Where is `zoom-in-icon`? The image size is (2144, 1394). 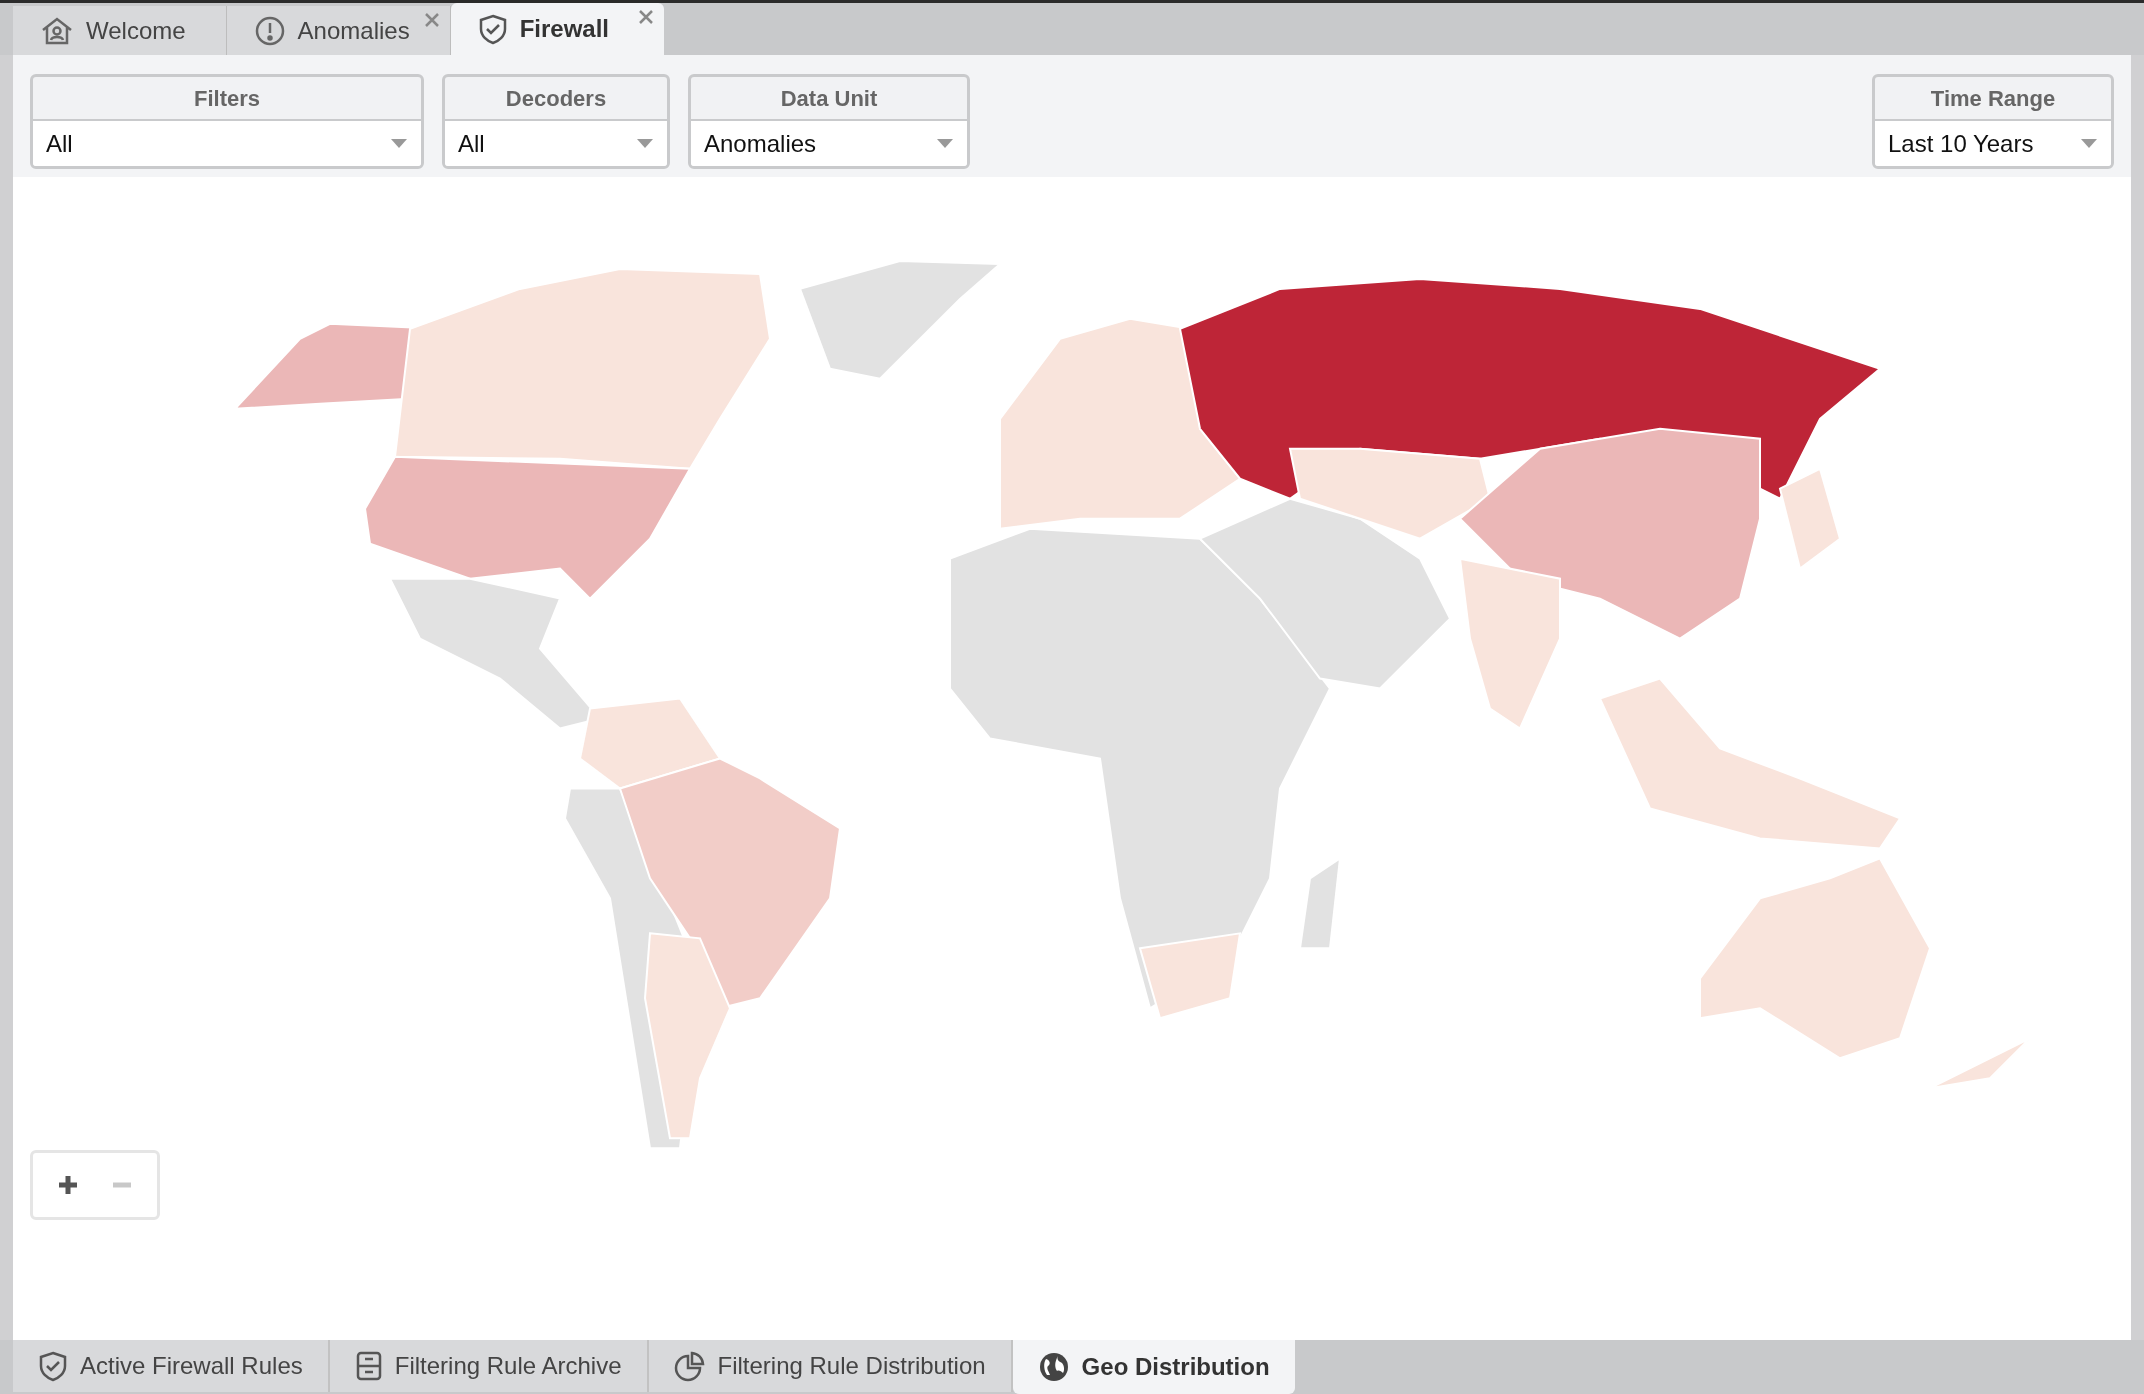 zoom-in-icon is located at coordinates (68, 1185).